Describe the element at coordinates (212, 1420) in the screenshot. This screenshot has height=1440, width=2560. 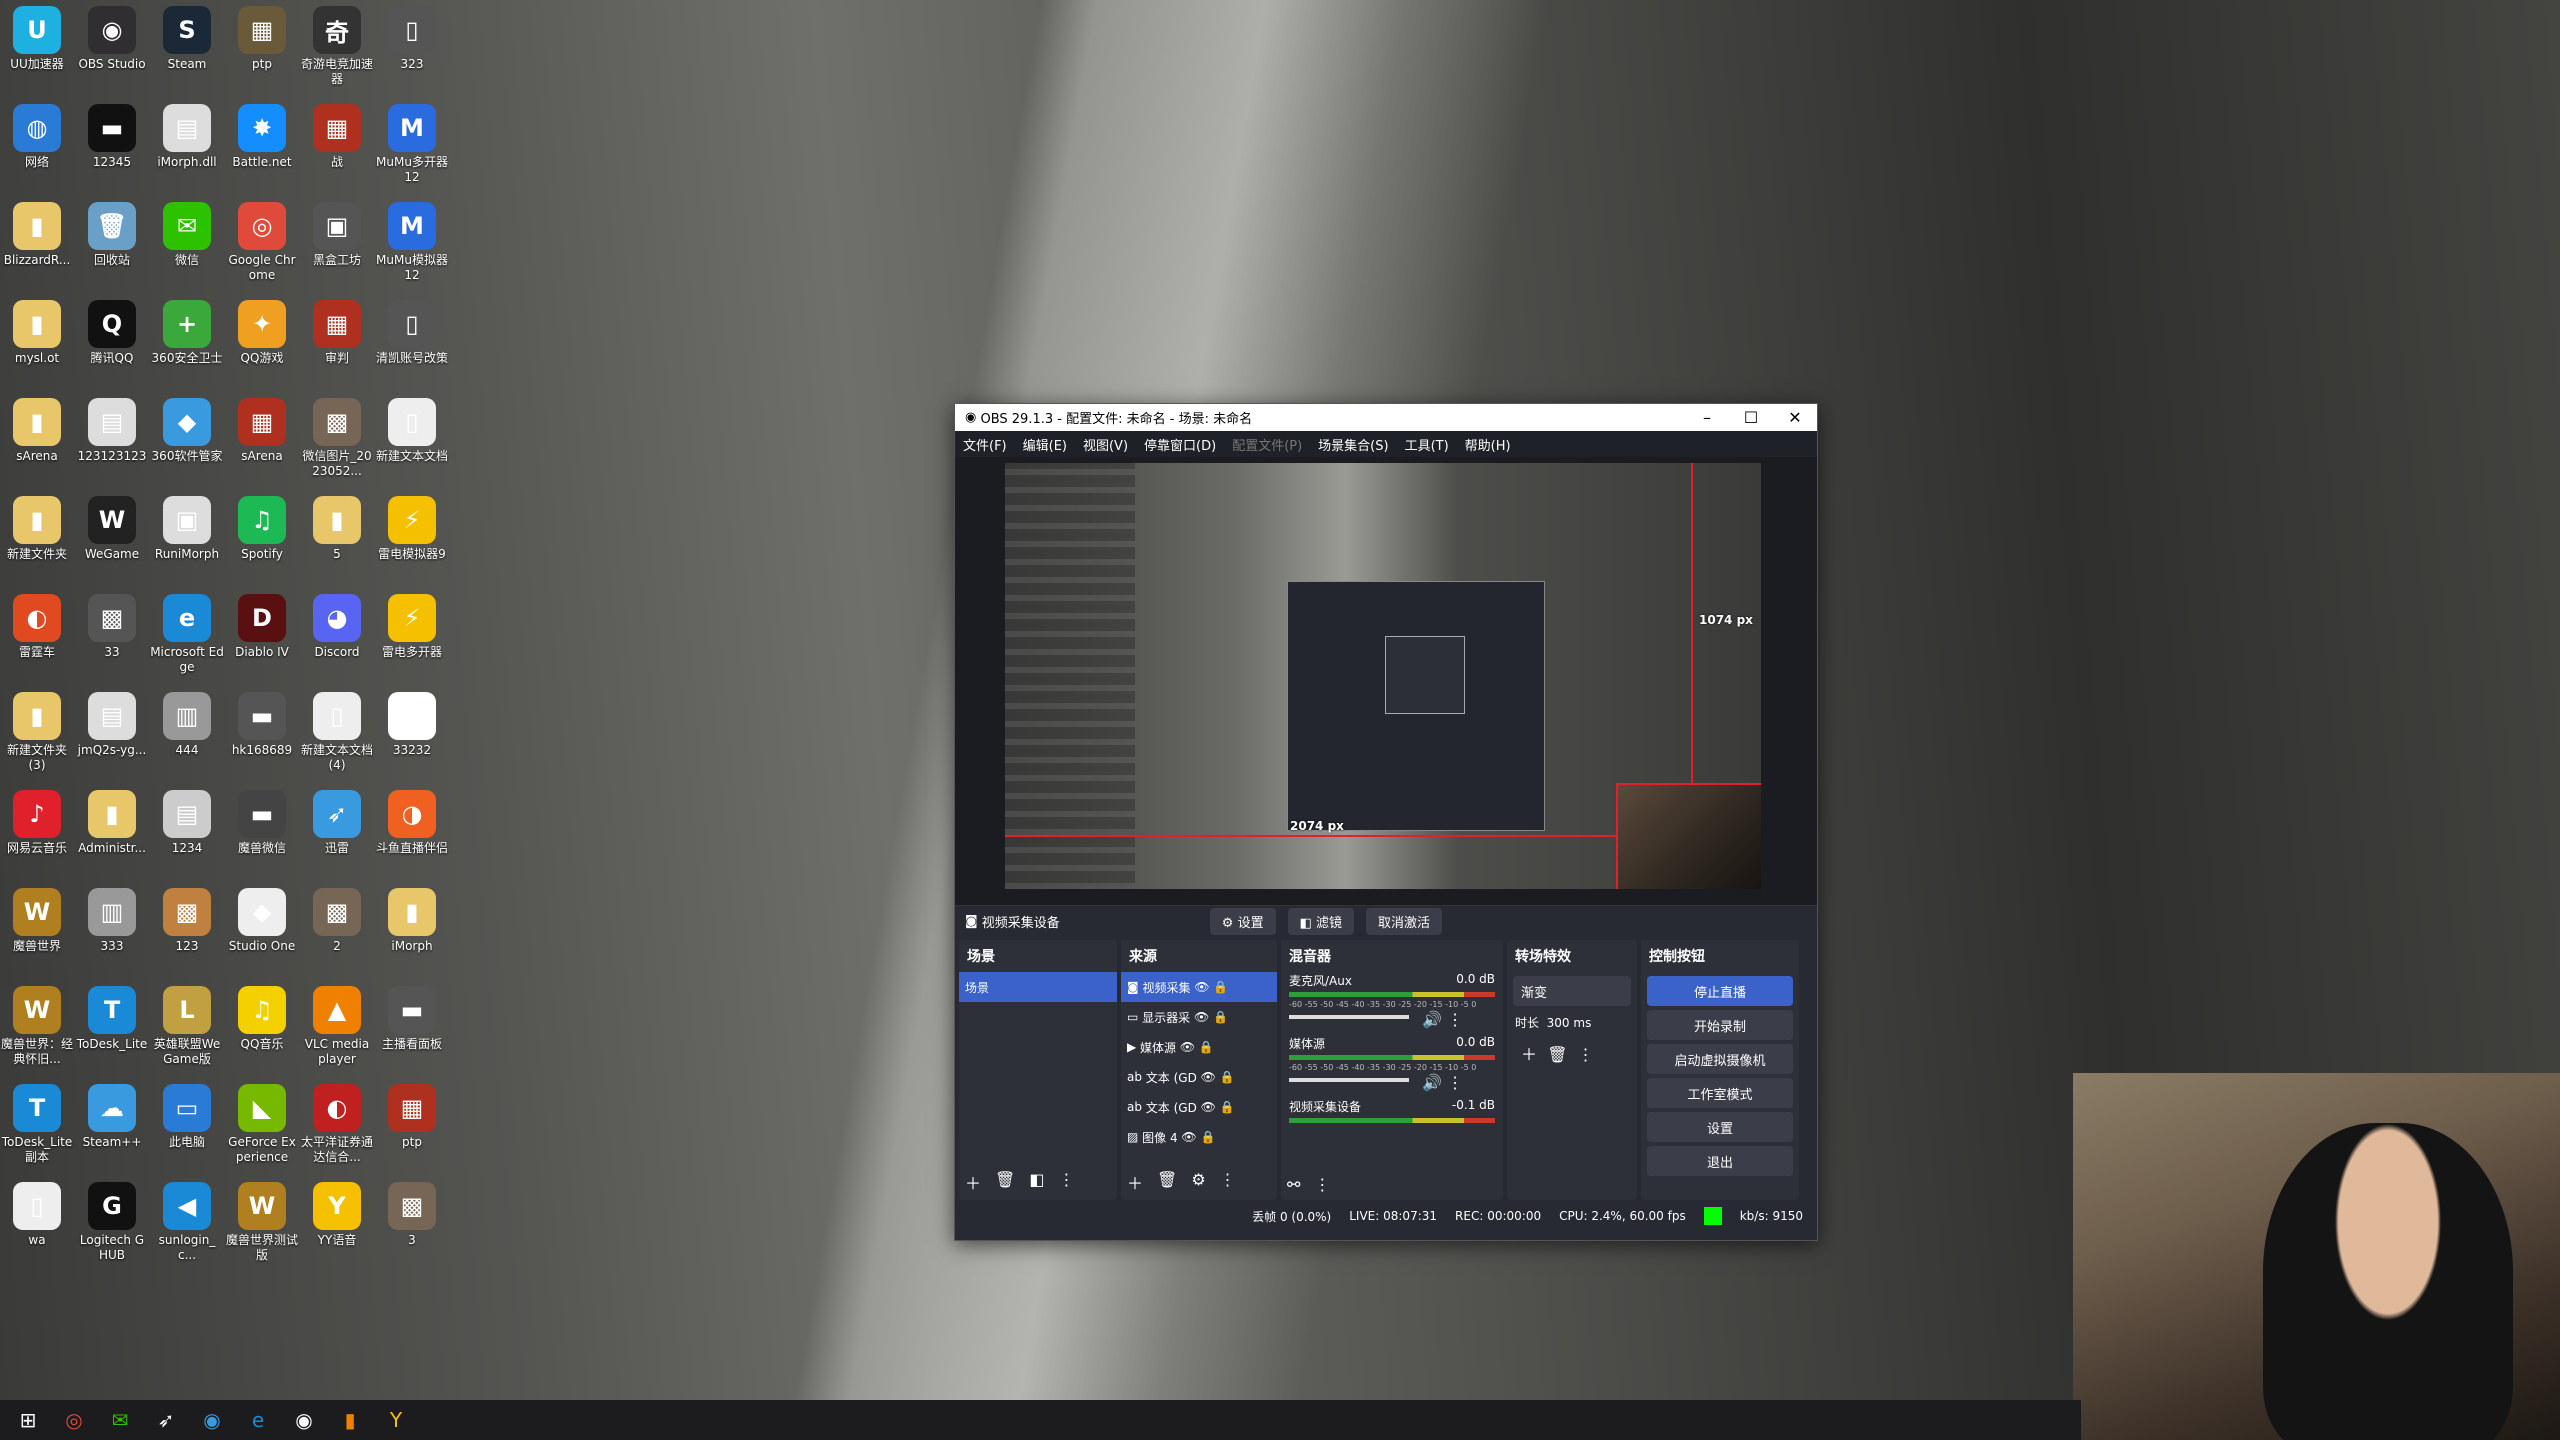
I see `360-icon: ◉` at that location.